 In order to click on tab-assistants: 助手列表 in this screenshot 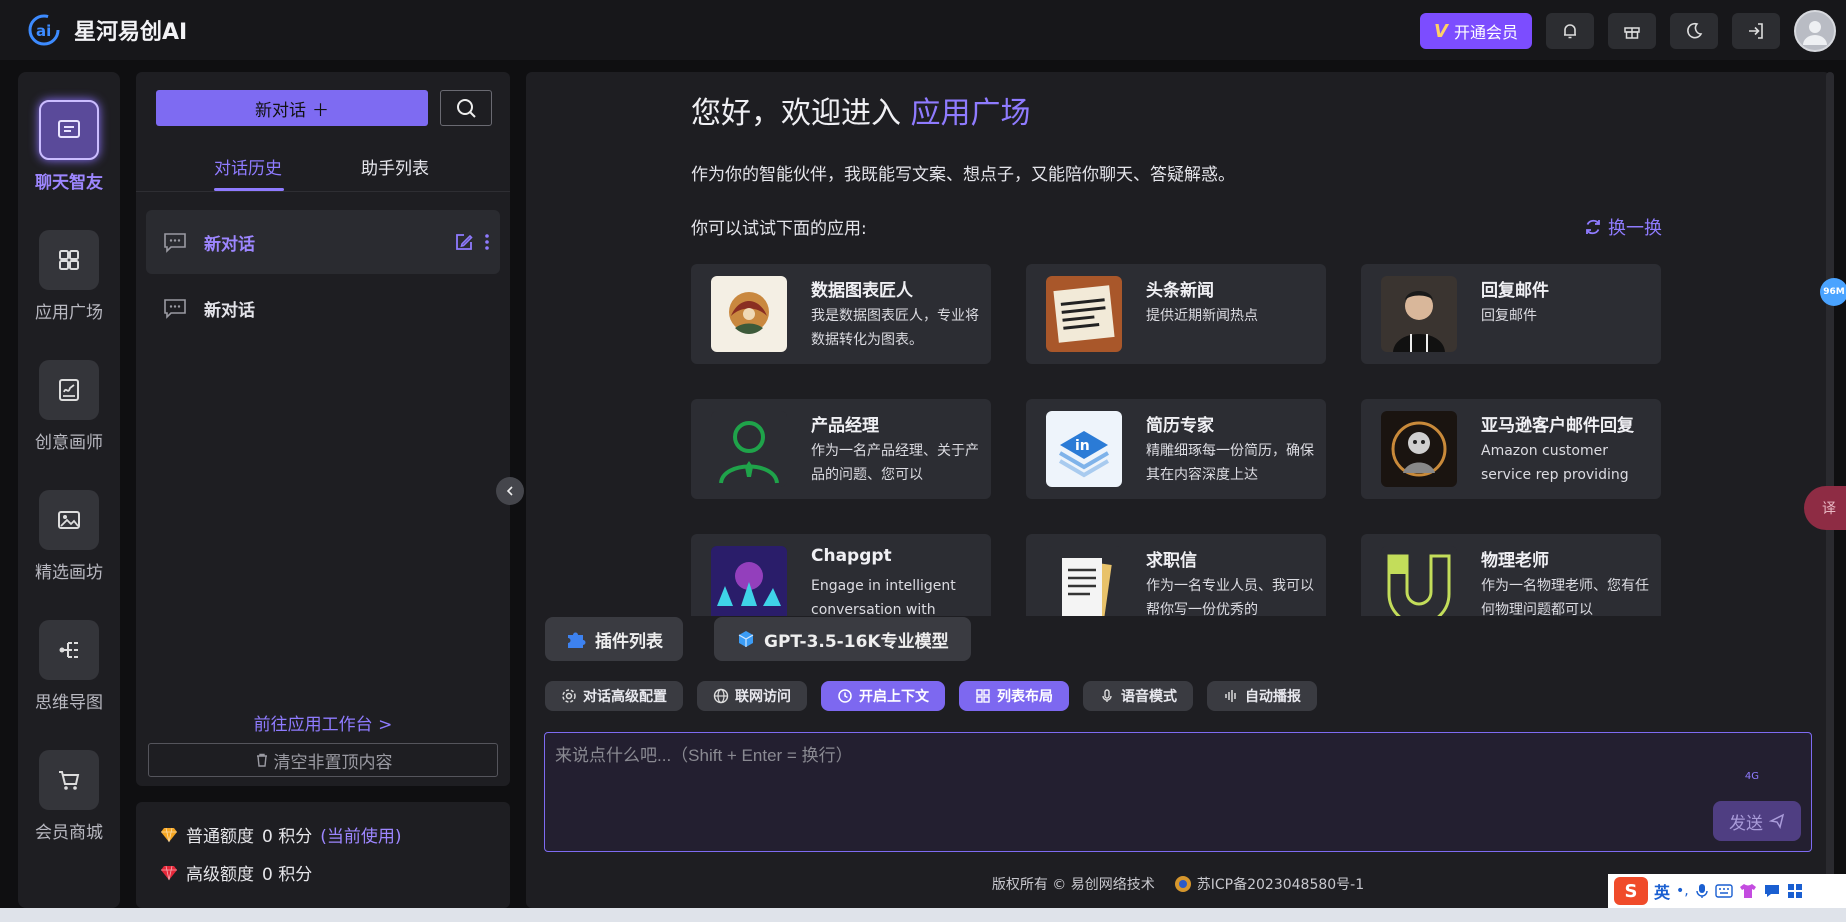, I will do `click(395, 166)`.